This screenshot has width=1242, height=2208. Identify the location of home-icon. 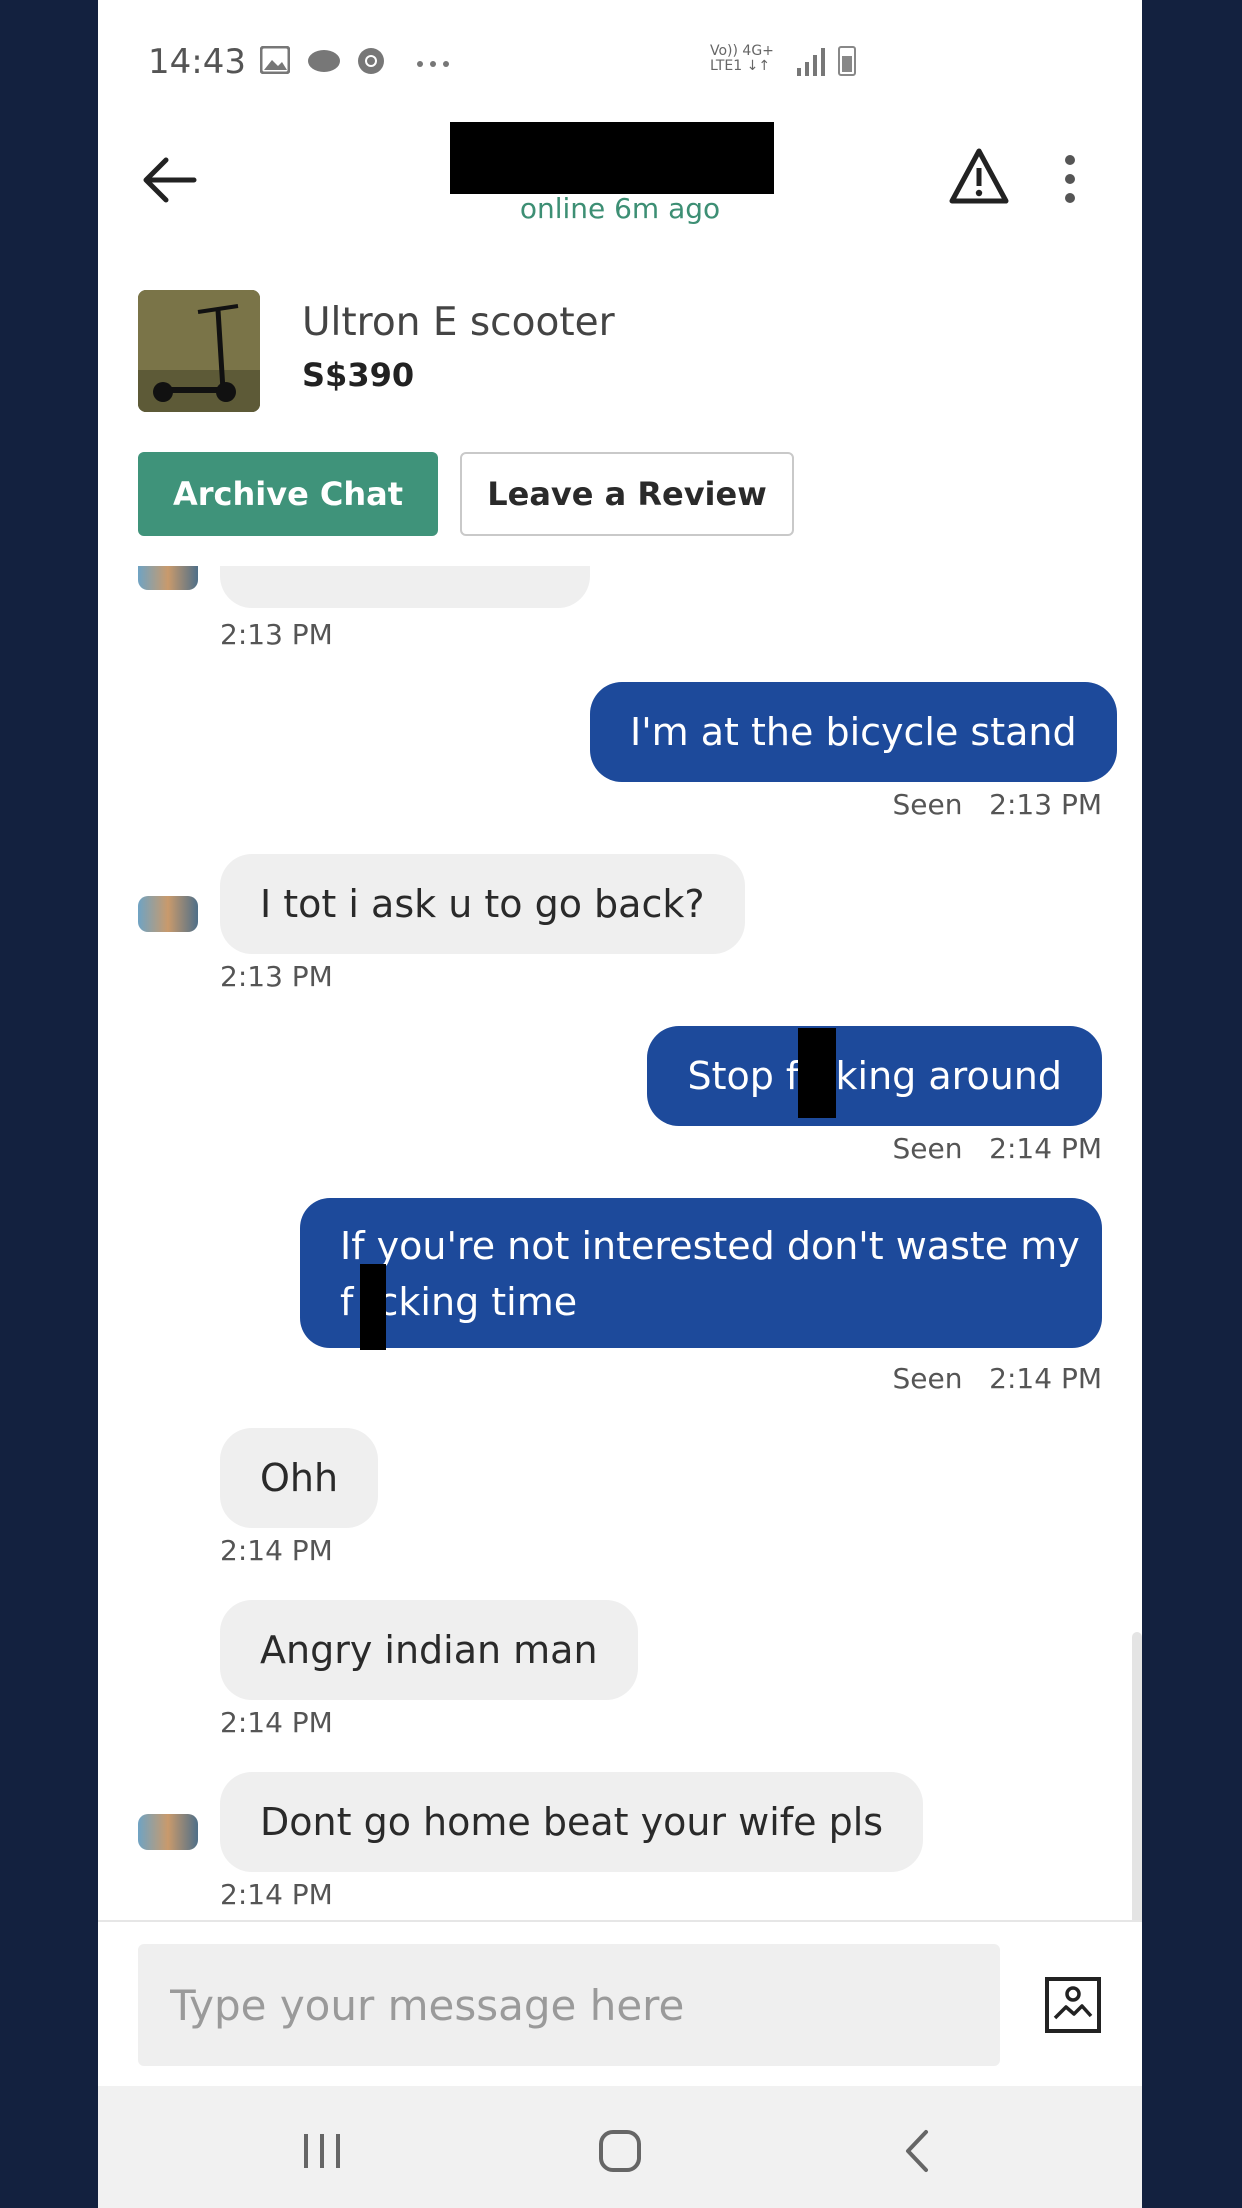
(620, 2151).